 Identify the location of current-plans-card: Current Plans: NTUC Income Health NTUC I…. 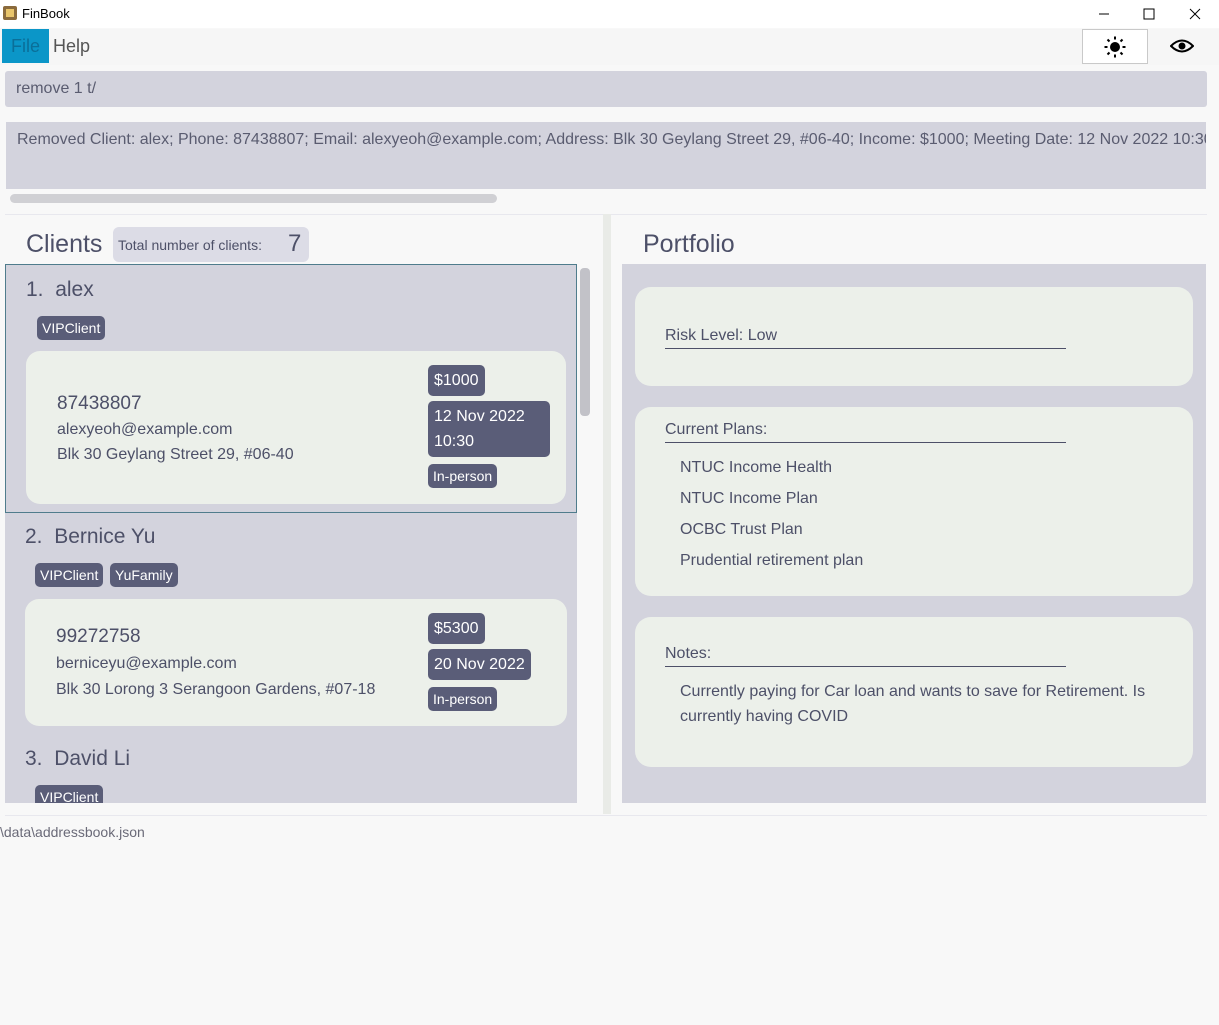
(914, 501).